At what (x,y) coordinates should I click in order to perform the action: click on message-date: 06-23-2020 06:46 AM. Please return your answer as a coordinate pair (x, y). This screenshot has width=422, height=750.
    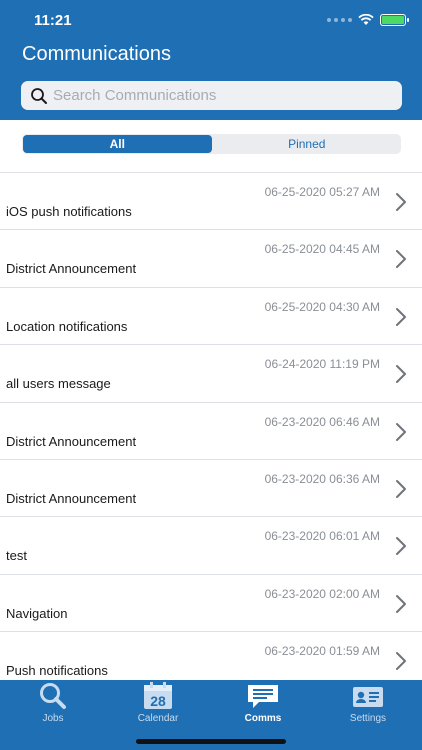
    Looking at the image, I should click on (322, 421).